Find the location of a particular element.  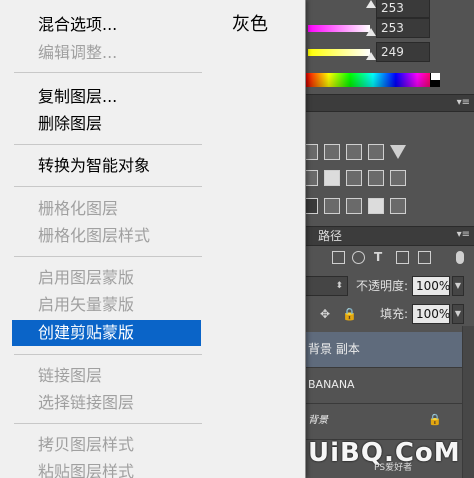

menu-gutter is located at coordinates (5, 239).